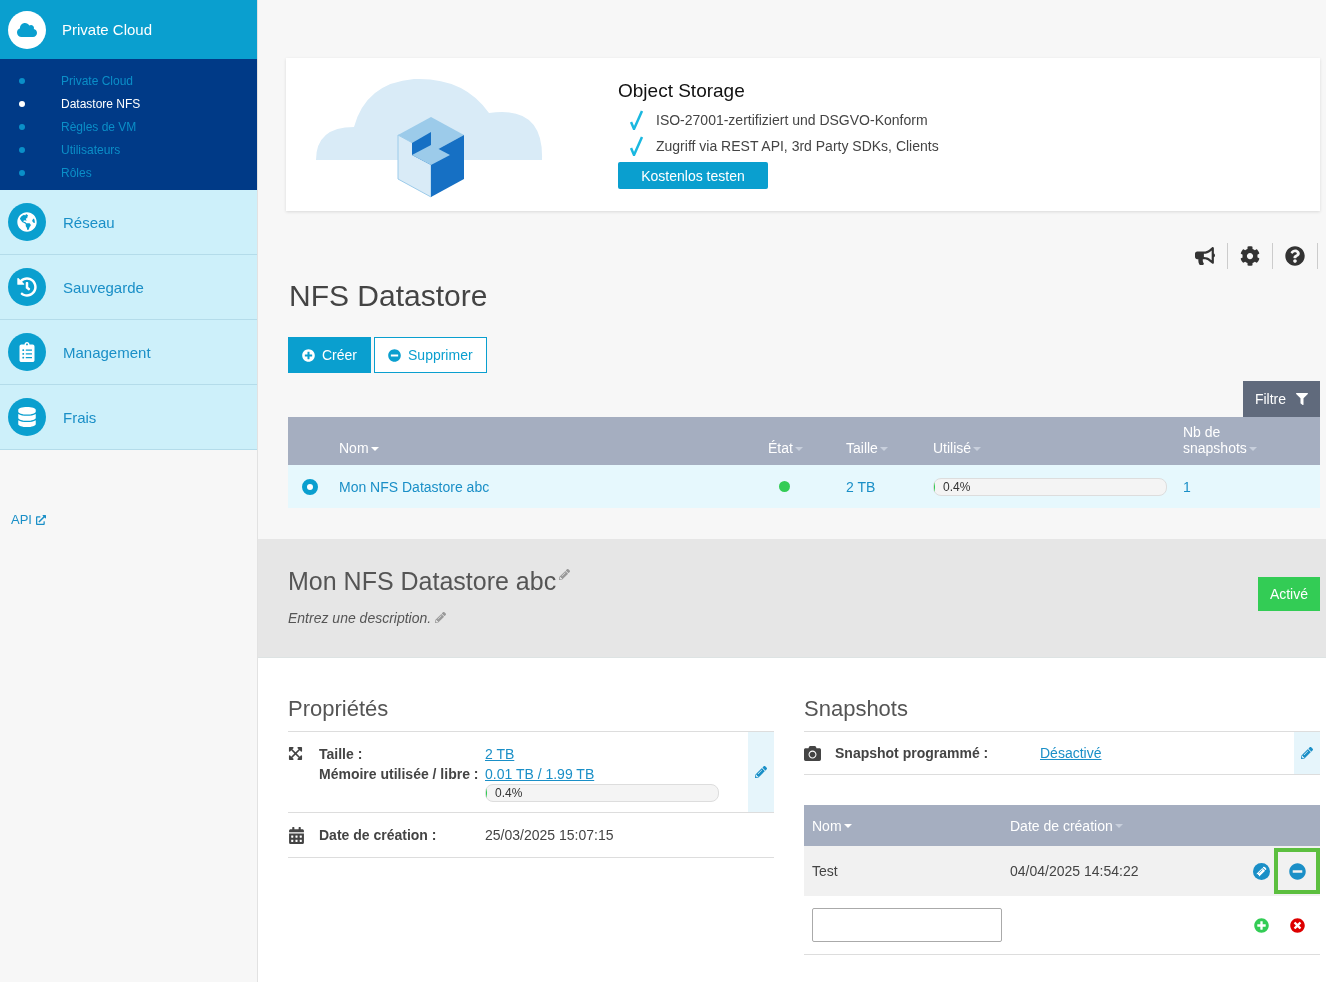  I want to click on section-title: Propriétés, so click(339, 709).